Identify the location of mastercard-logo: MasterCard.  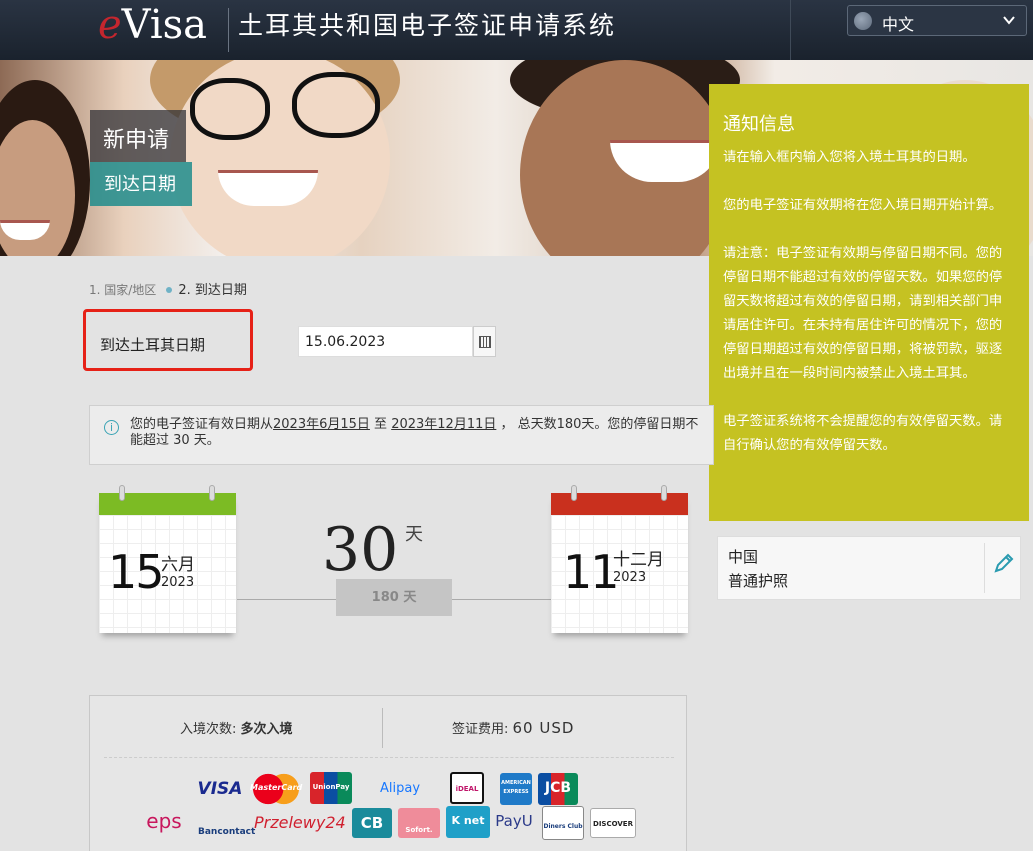
(276, 789).